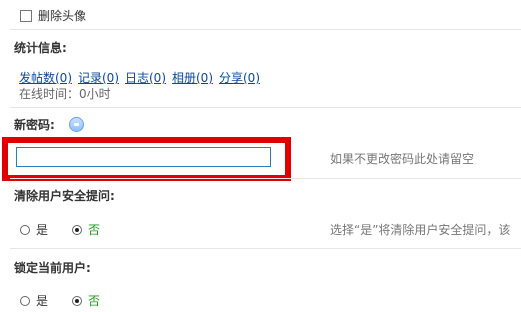  What do you see at coordinates (52, 268) in the screenshot?
I see `lock-user-title: 锁定当前用户:` at bounding box center [52, 268].